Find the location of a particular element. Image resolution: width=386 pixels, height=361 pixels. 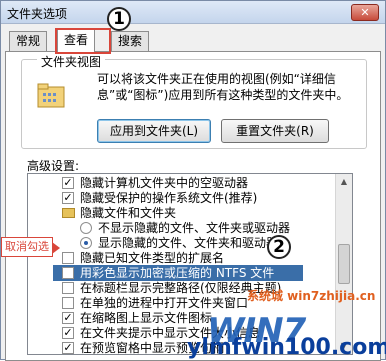

list-item-label: 在单独的进程中打开文件夹窗口 is located at coordinates (164, 303).